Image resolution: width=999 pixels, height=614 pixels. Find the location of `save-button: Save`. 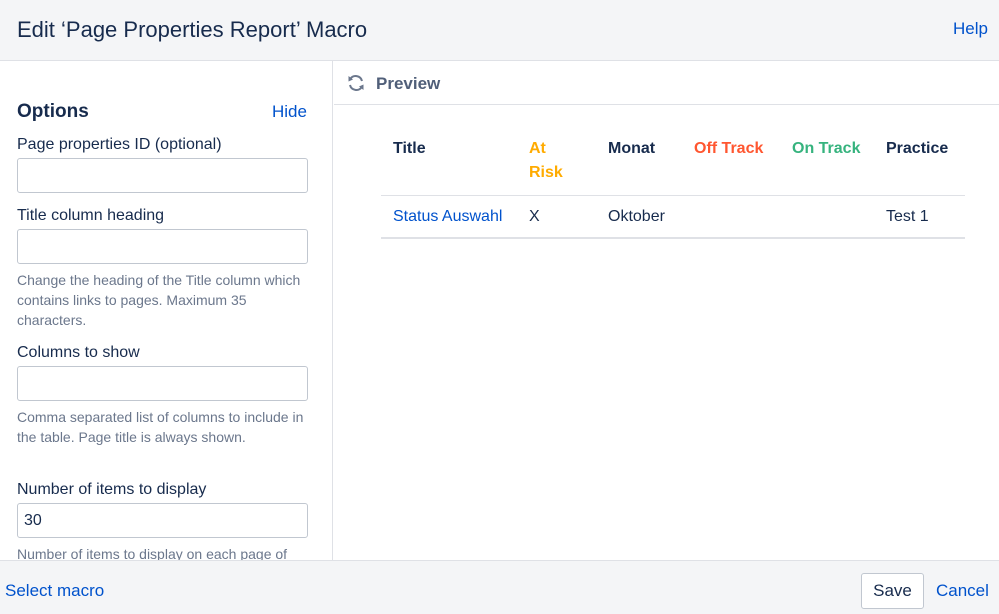

save-button: Save is located at coordinates (892, 591).